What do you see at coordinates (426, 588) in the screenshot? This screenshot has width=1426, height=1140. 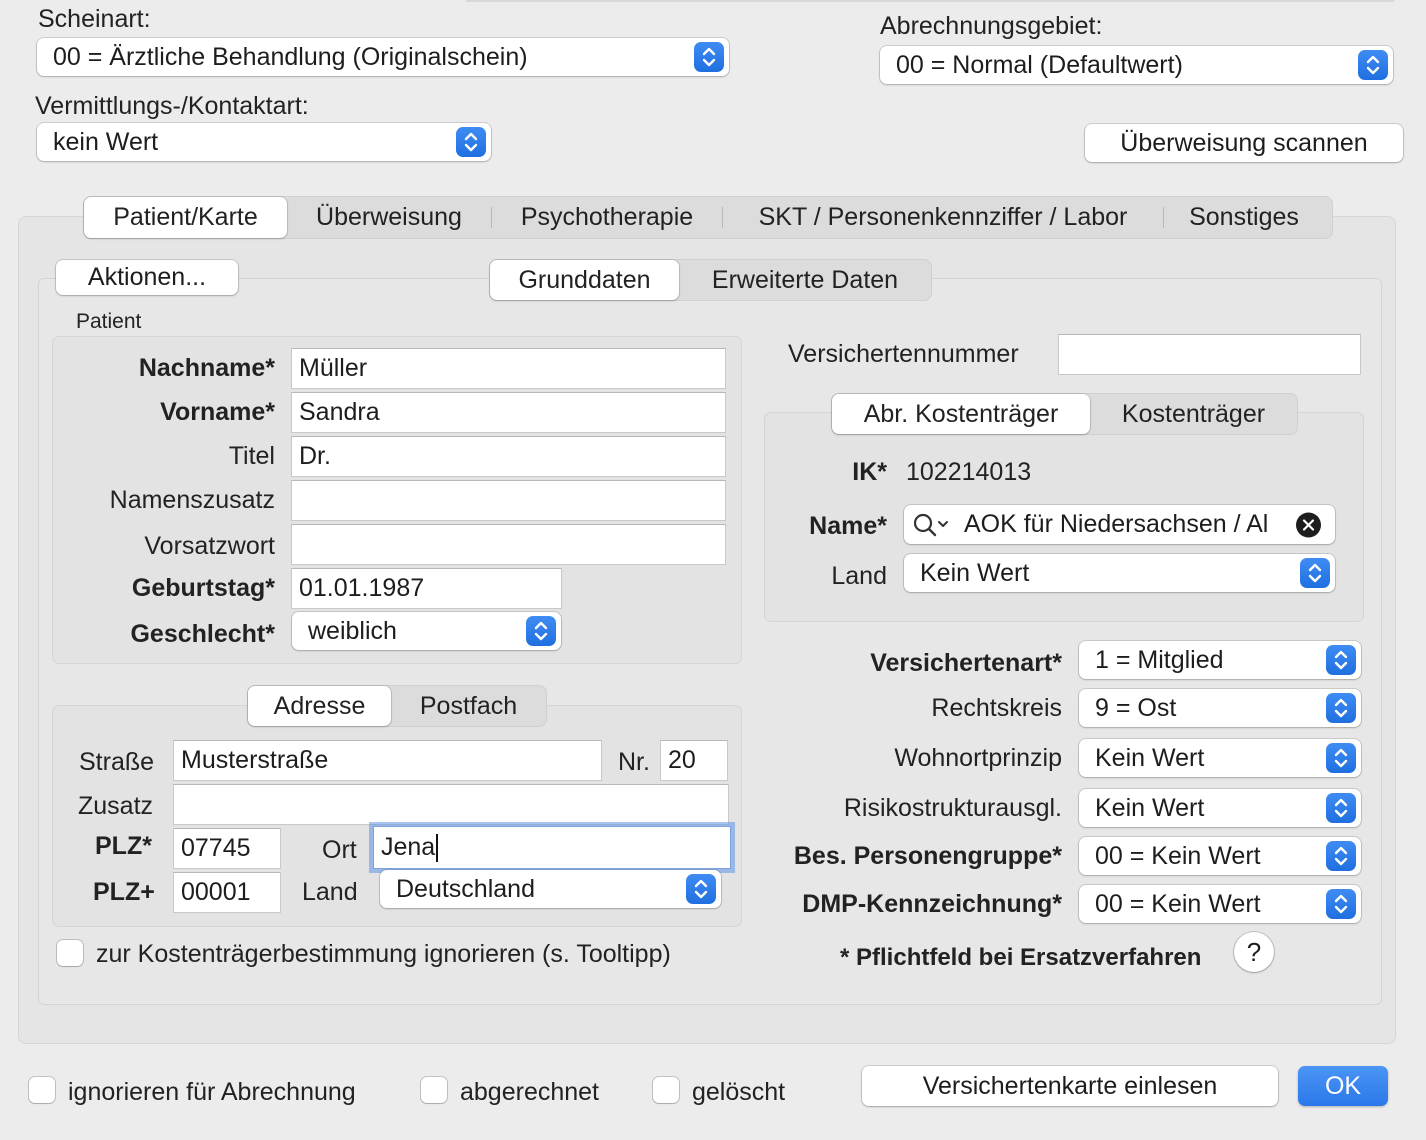 I see `geburtstag-field: 01.01.1987` at bounding box center [426, 588].